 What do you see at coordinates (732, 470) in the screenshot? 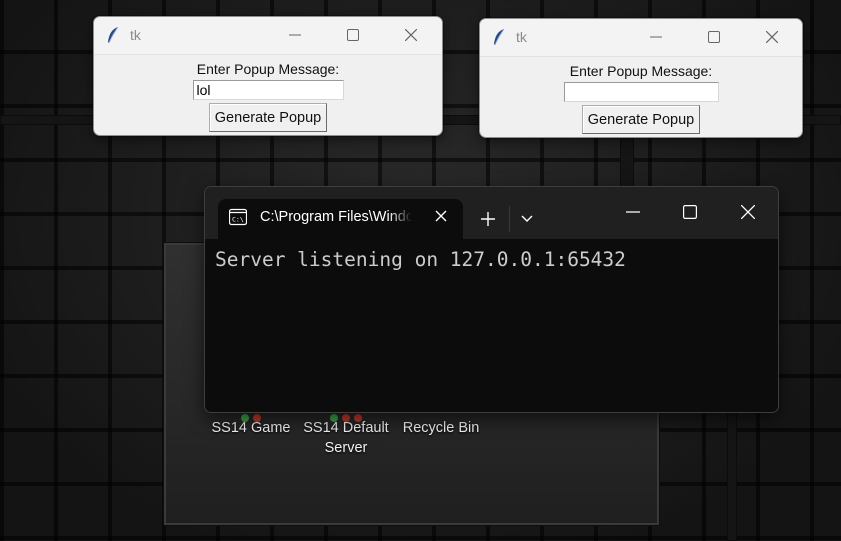
I see `wallpaper-beam` at bounding box center [732, 470].